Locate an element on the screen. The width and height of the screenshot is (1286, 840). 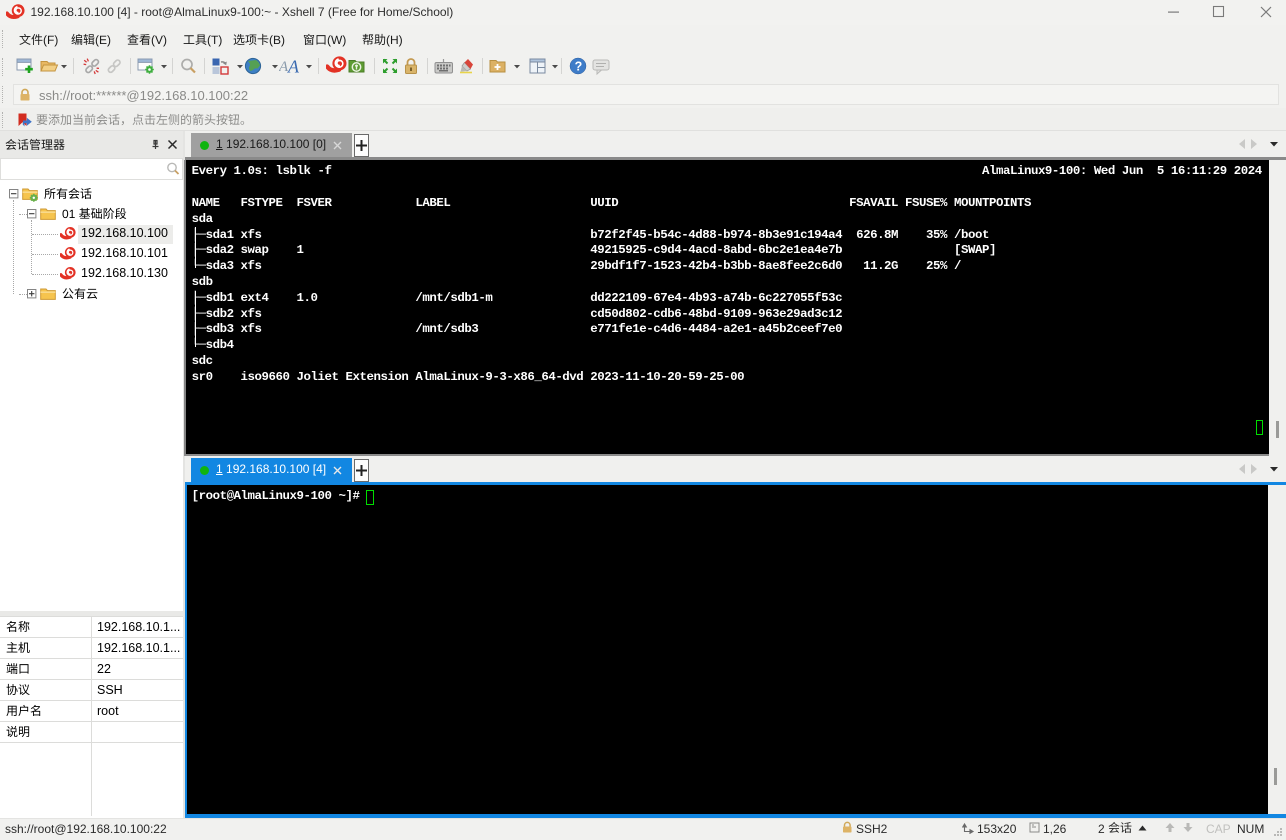
svg-text: A is located at coordinates (293, 67).